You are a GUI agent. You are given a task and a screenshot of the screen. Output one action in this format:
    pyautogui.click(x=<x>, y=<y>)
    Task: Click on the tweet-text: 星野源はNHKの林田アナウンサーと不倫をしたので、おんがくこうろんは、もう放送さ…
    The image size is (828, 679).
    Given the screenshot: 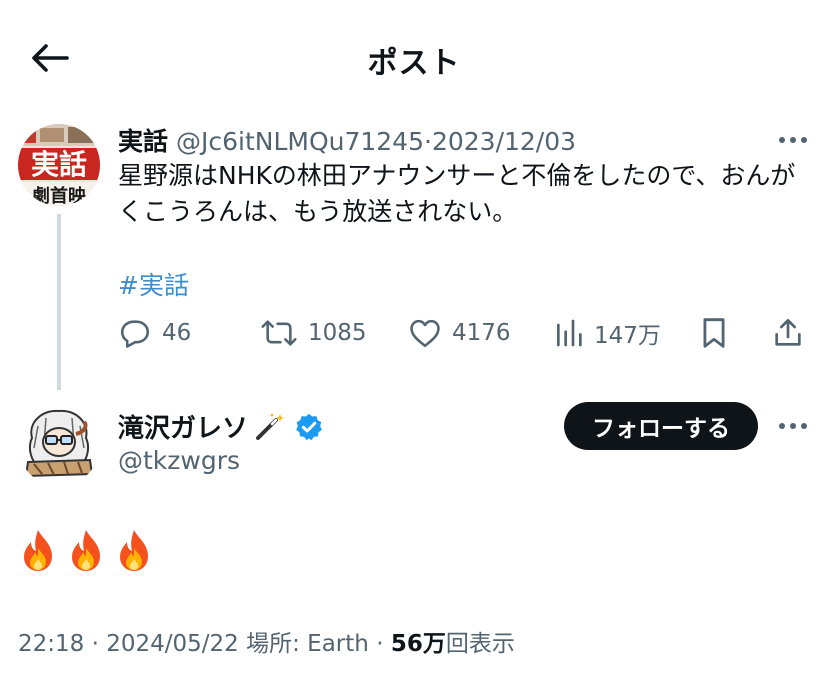 What is the action you would take?
    pyautogui.click(x=457, y=193)
    